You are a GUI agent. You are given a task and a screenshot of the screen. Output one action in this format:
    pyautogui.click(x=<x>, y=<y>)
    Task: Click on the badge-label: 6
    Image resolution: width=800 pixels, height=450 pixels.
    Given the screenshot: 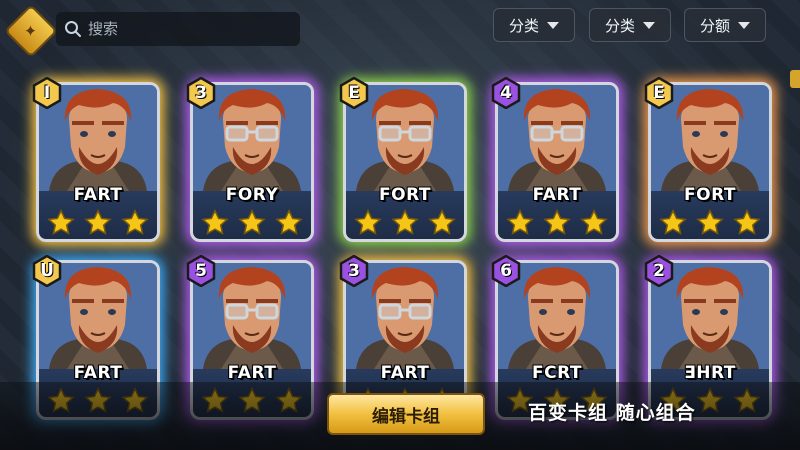 What is the action you would take?
    pyautogui.click(x=506, y=271)
    